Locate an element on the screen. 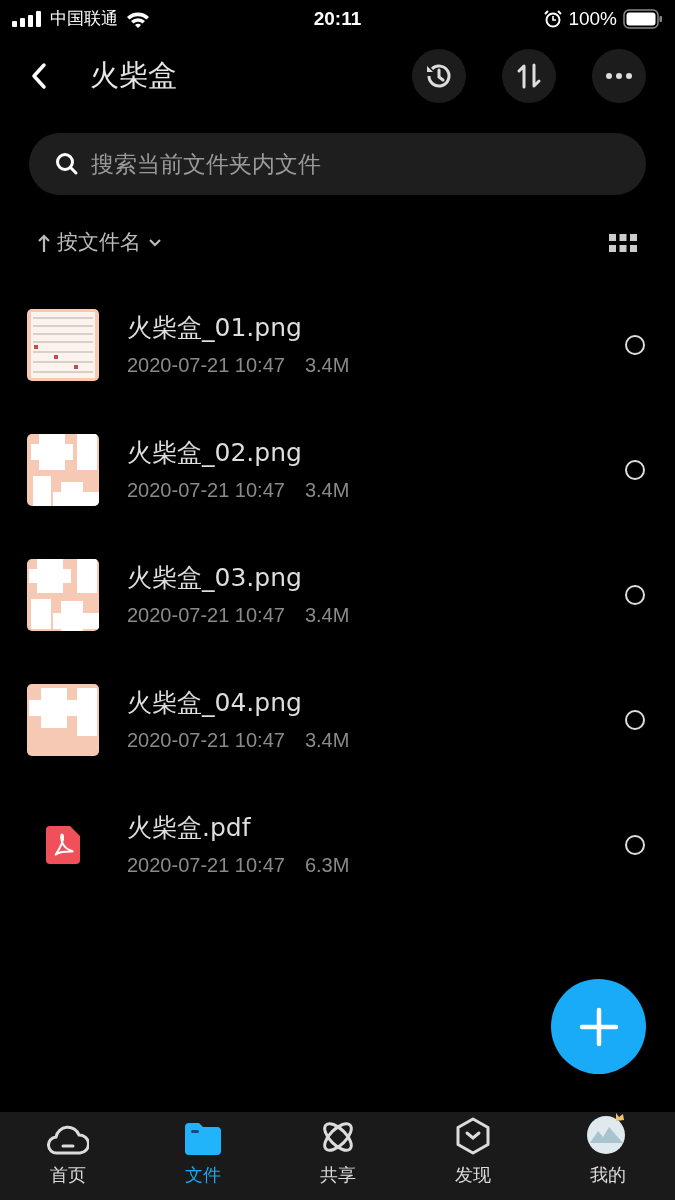 The height and width of the screenshot is (1200, 675). grid-icon is located at coordinates (623, 243).